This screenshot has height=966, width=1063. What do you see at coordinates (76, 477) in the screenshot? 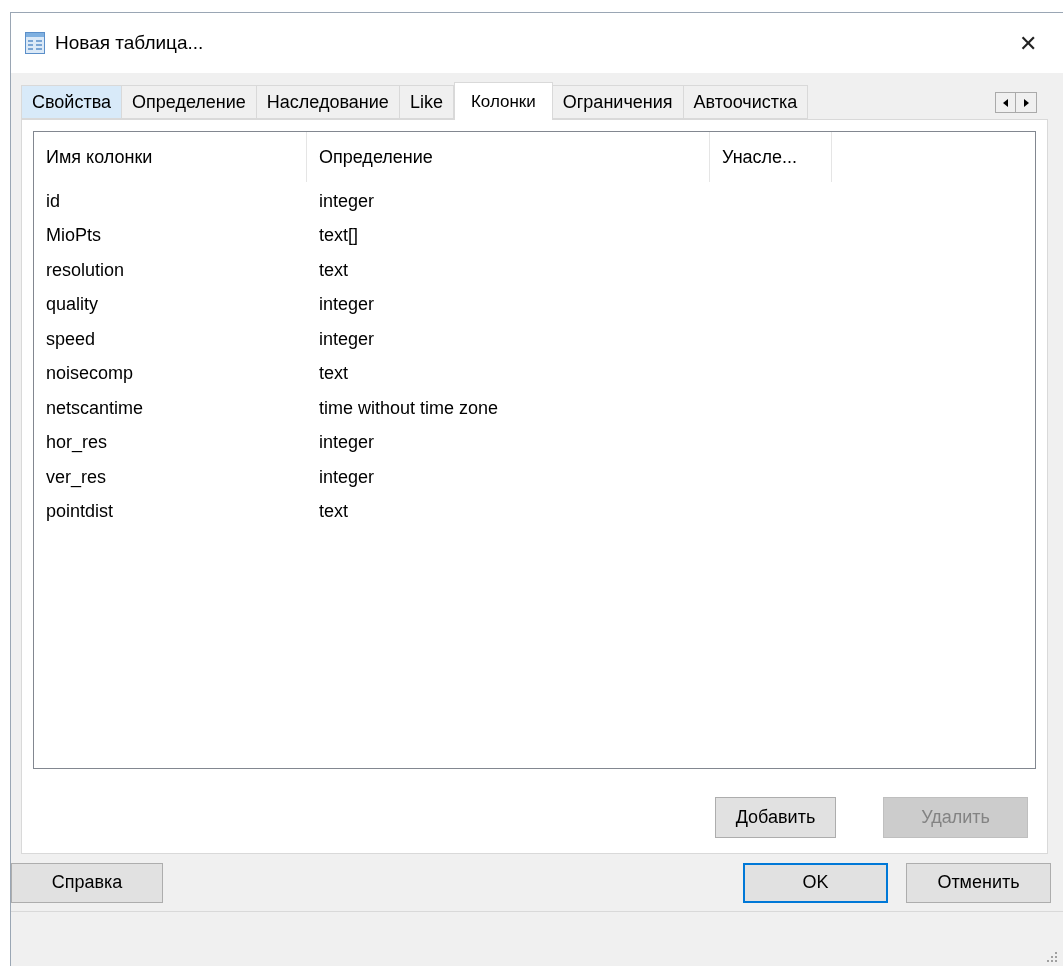
I see `table-cell-text: ver_res` at bounding box center [76, 477].